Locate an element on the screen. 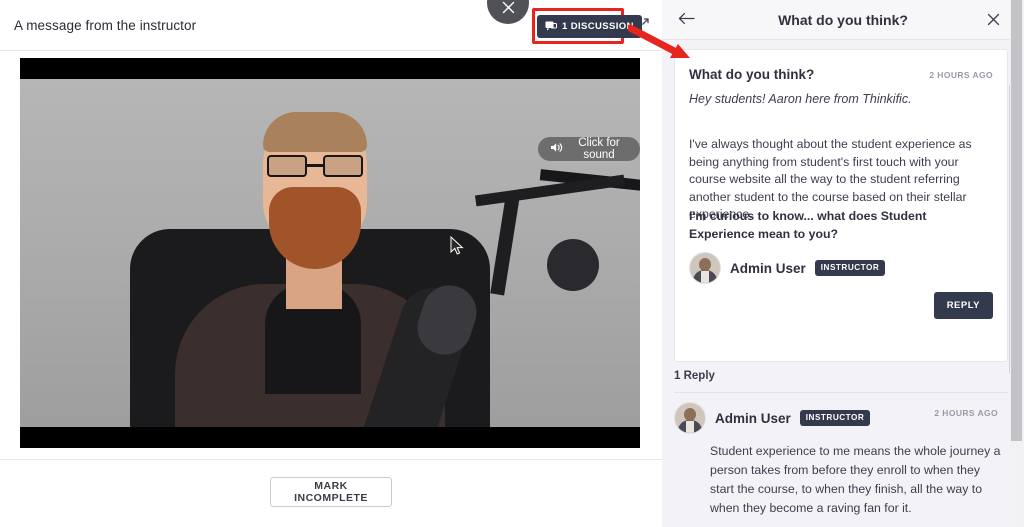 Image resolution: width=1024 pixels, height=527 pixels. reply-timestamp: 2 HOURS AGO is located at coordinates (966, 413).